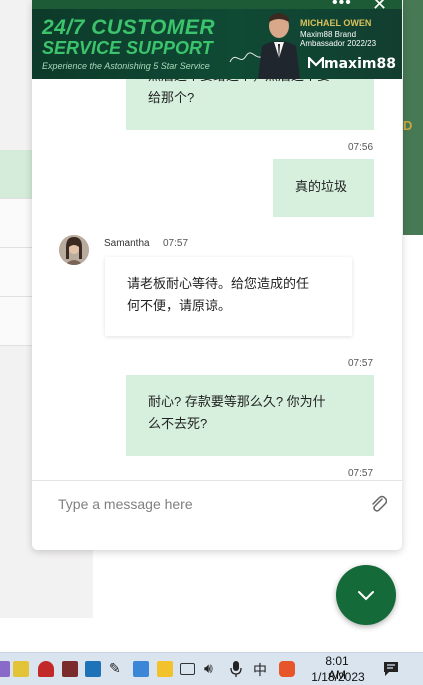 This screenshot has height=685, width=423. Describe the element at coordinates (361, 147) in the screenshot. I see `message-time: 07:56` at that location.